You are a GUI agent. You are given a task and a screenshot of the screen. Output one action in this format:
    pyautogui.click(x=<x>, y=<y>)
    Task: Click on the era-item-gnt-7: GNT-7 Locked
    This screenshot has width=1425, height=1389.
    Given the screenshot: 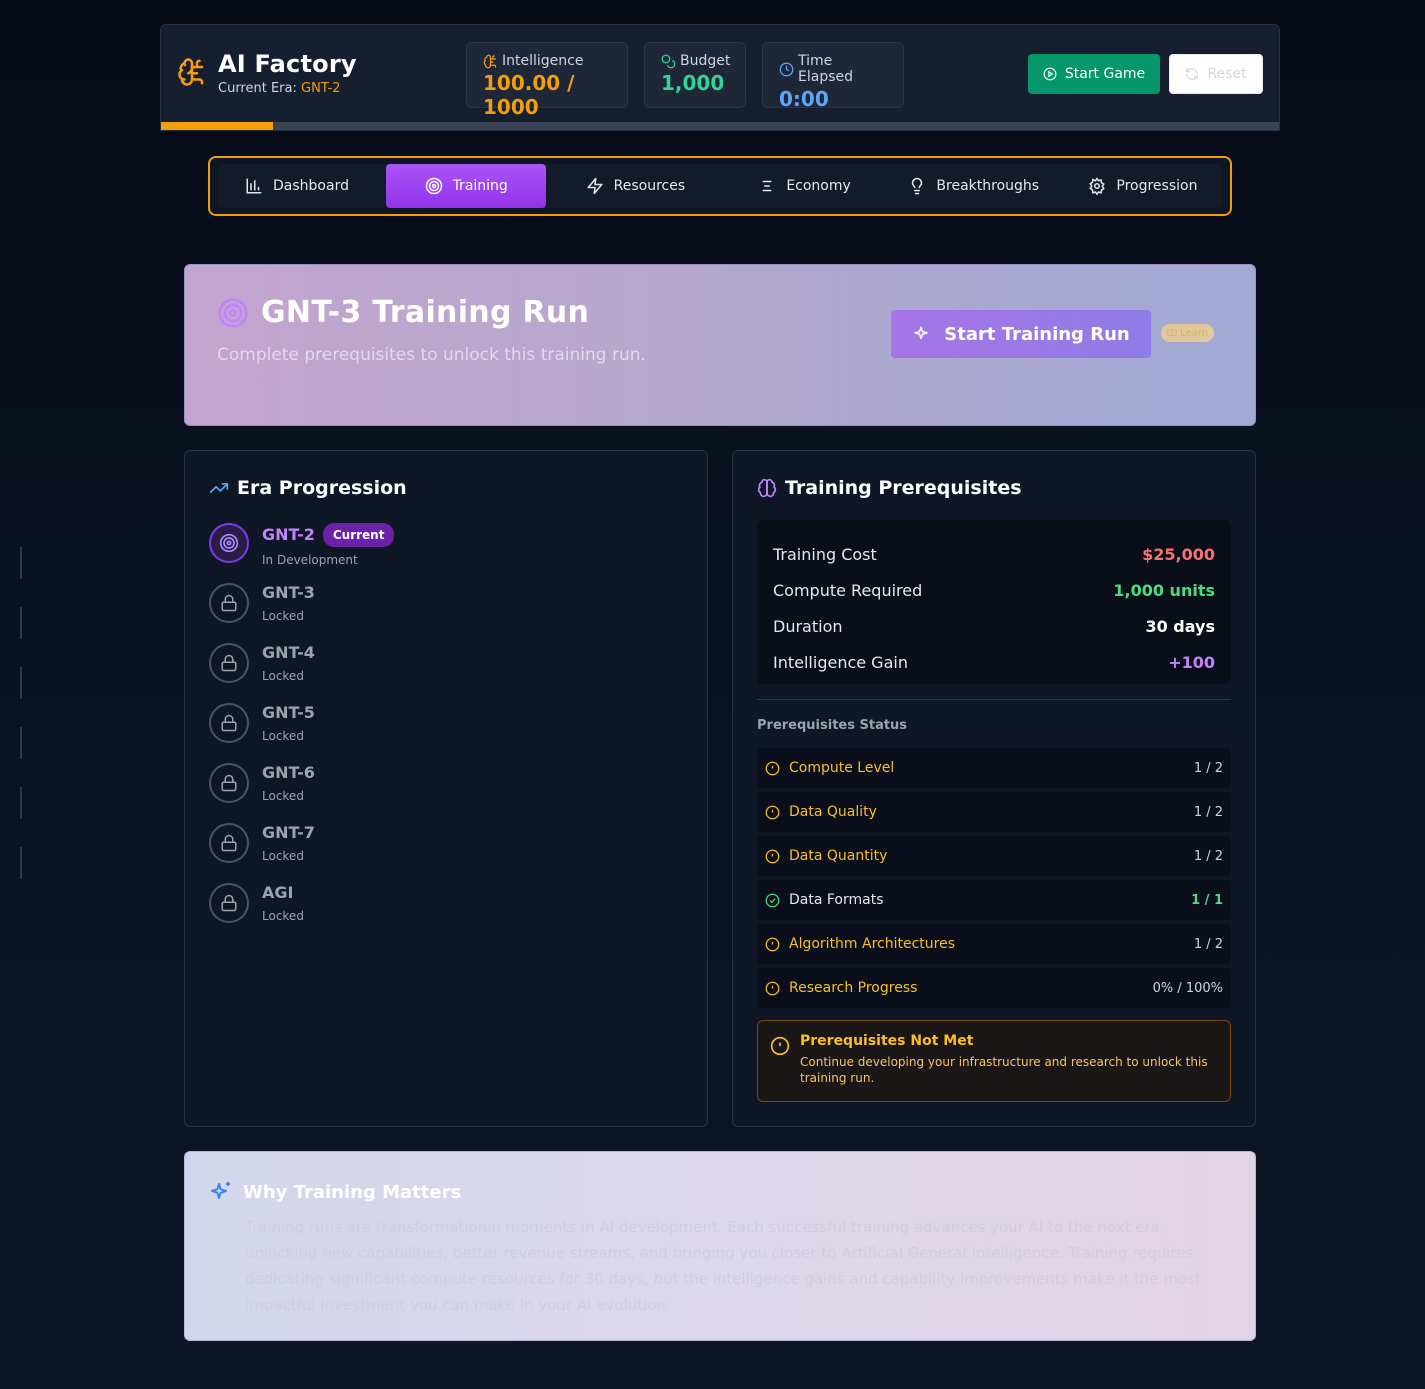 What is the action you would take?
    pyautogui.click(x=301, y=853)
    